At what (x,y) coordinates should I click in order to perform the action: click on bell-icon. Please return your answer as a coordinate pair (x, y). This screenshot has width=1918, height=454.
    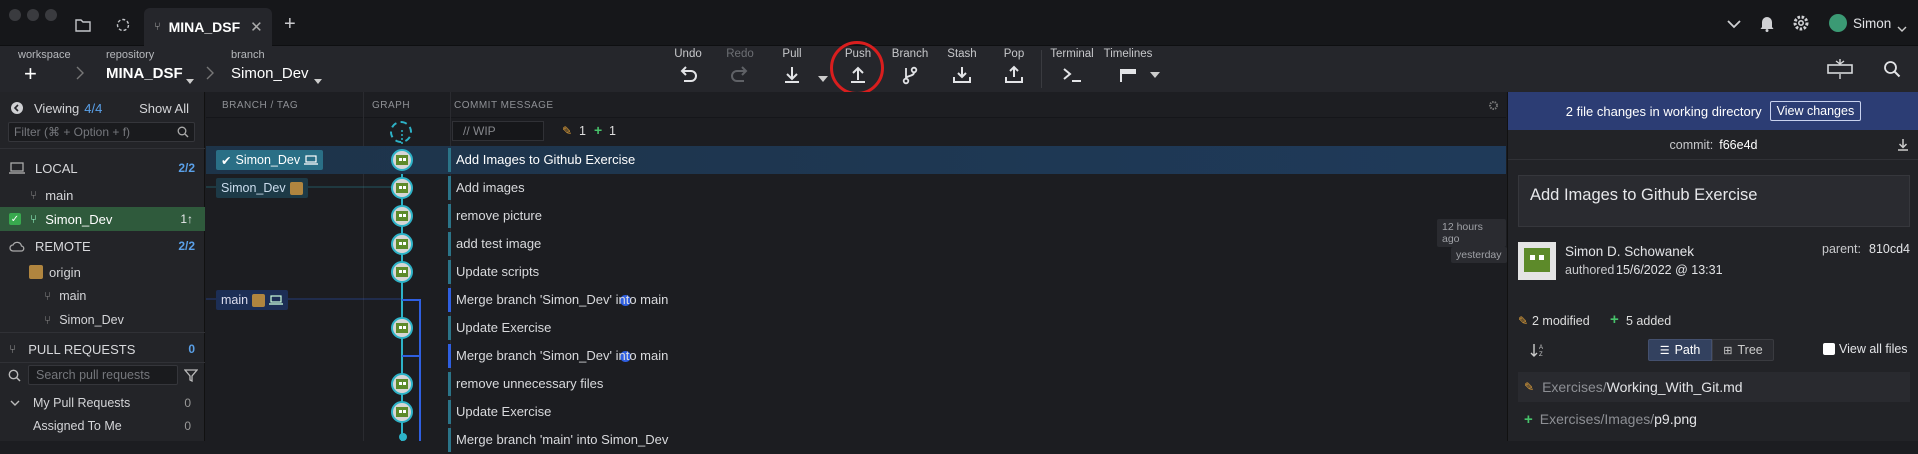
    Looking at the image, I should click on (1767, 24).